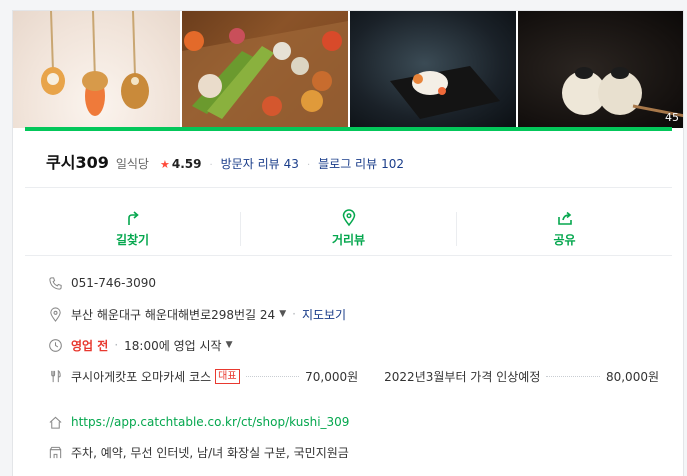  Describe the element at coordinates (55, 345) in the screenshot. I see `clock-icon` at that location.